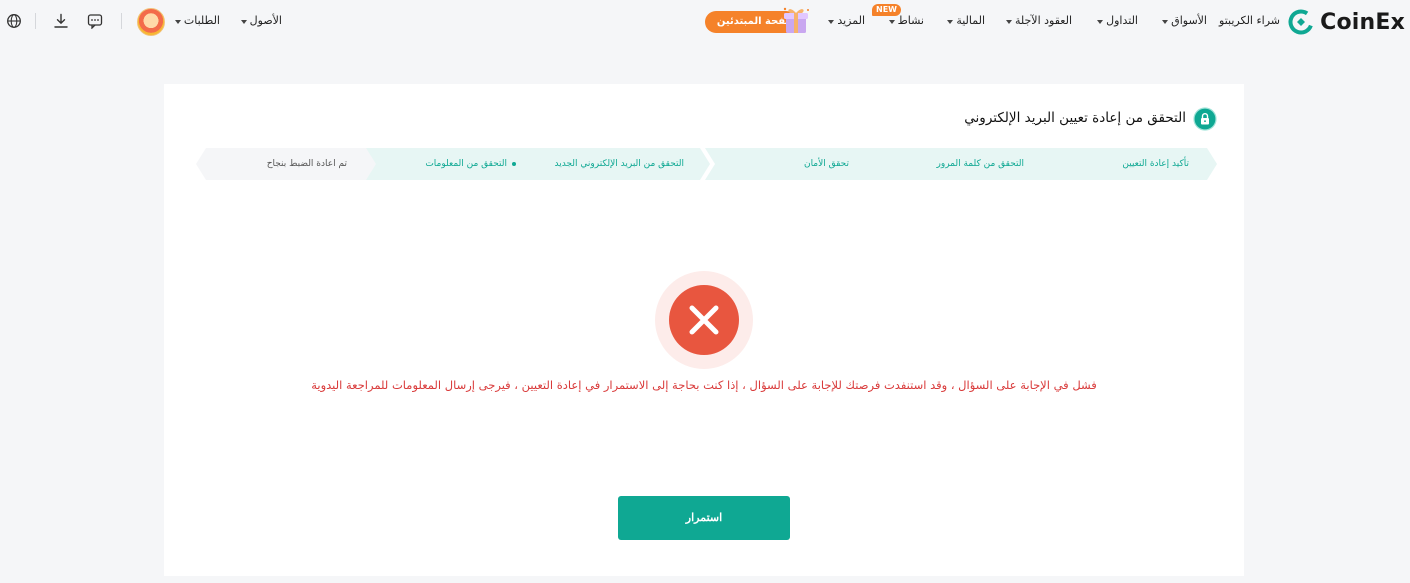  What do you see at coordinates (1189, 20) in the screenshot?
I see `nav-label: الأسواق` at bounding box center [1189, 20].